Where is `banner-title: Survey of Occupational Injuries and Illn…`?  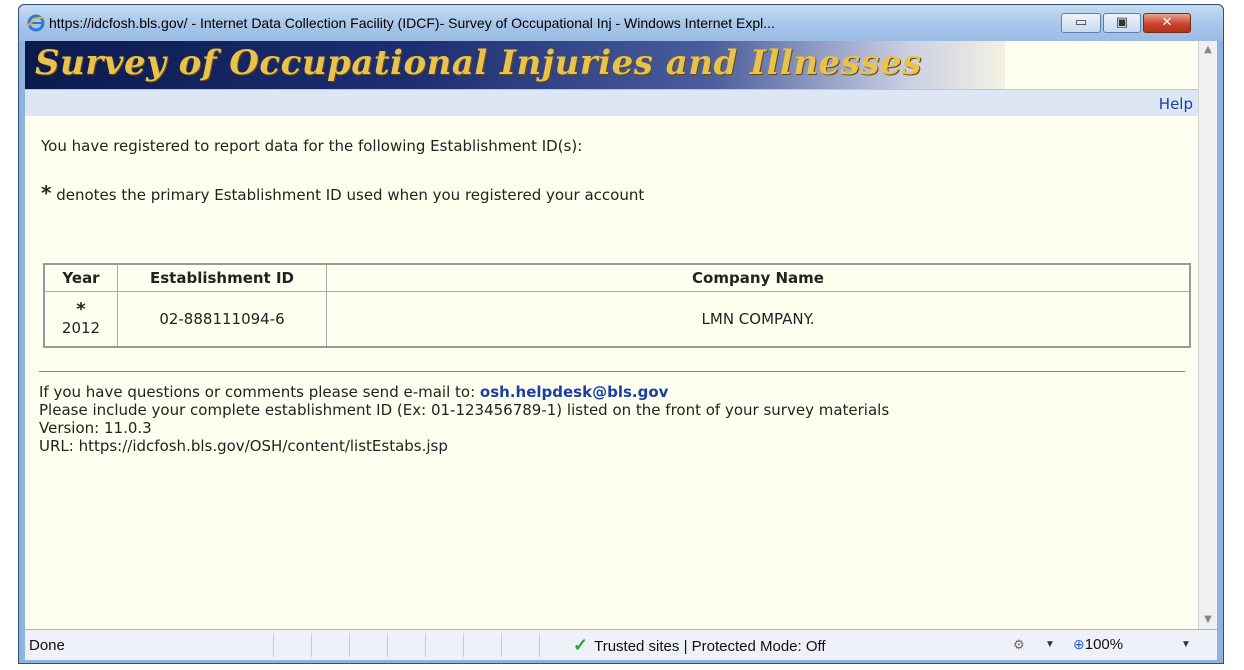
banner-title: Survey of Occupational Injuries and Illn… is located at coordinates (478, 63).